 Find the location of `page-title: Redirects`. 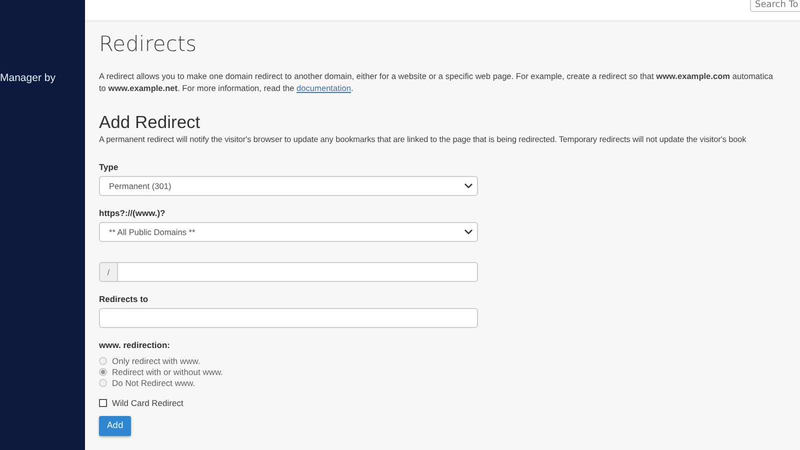

page-title: Redirects is located at coordinates (148, 44).